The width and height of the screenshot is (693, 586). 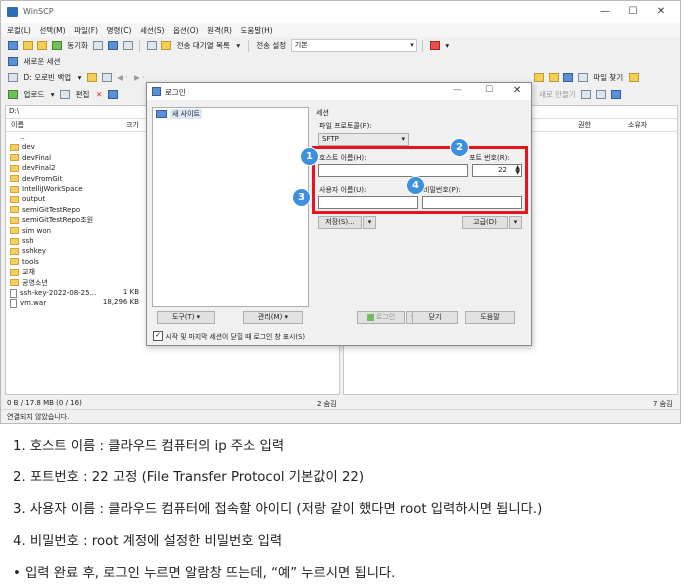 I want to click on col-name: 이름, so click(x=17, y=125).